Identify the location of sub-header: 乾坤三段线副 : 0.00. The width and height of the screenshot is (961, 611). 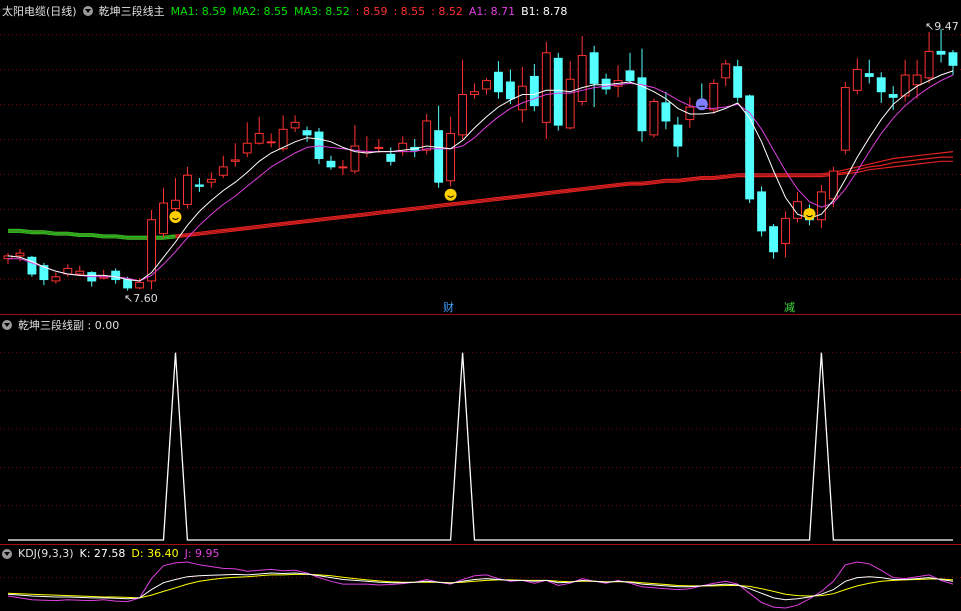
(60, 325).